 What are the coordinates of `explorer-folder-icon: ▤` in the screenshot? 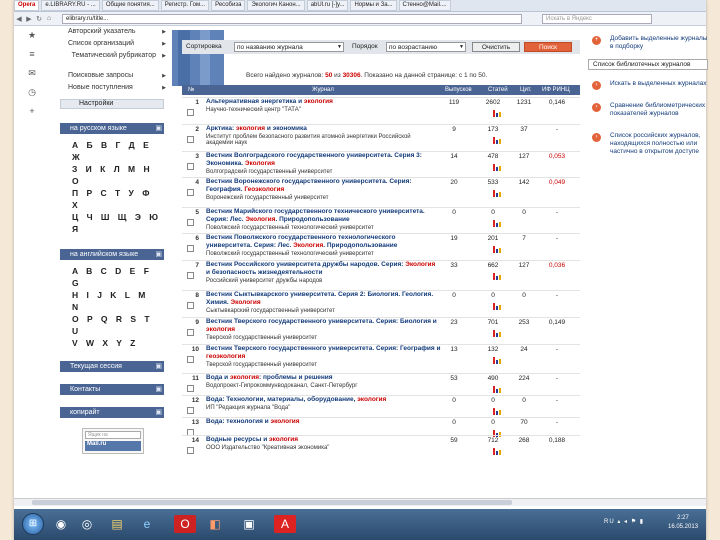 It's located at (117, 524).